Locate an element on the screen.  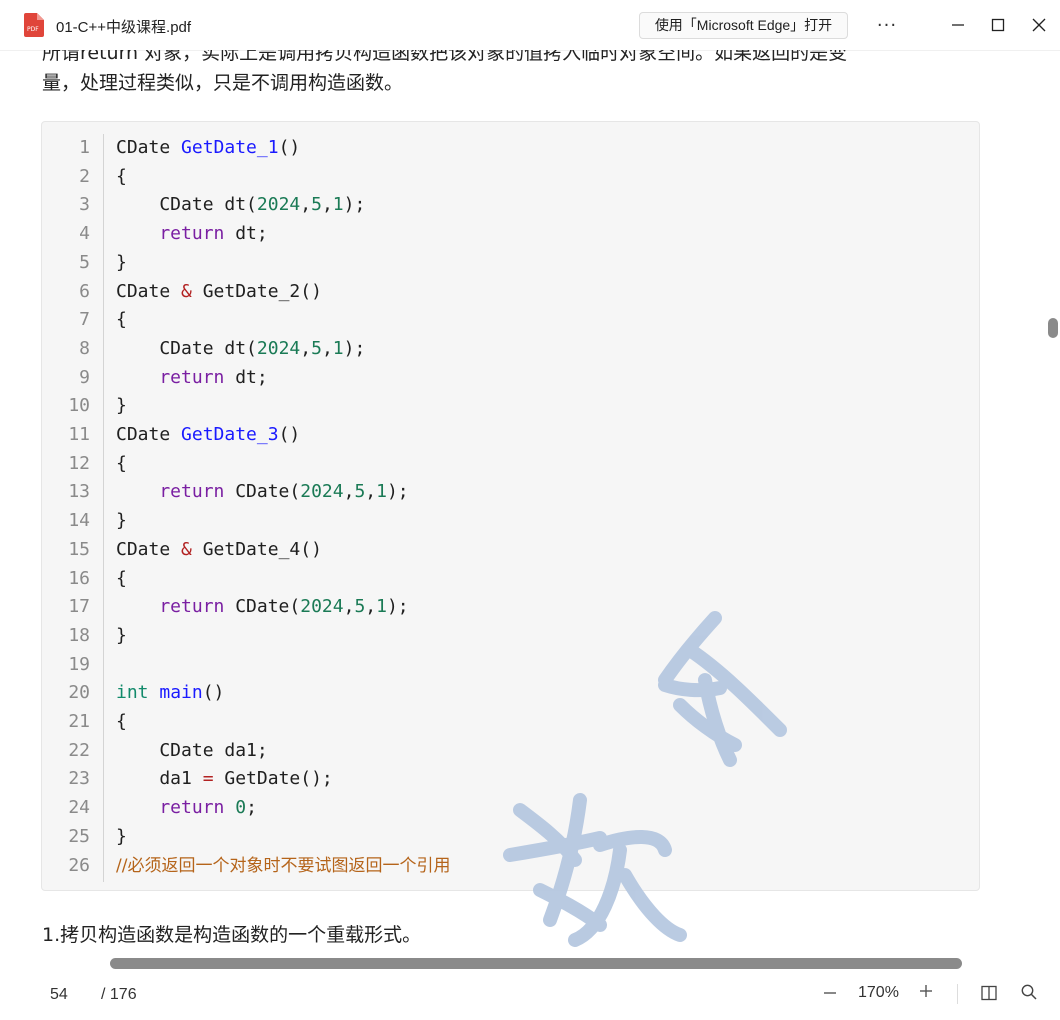
code-token: CDate da1; is located at coordinates (192, 750).